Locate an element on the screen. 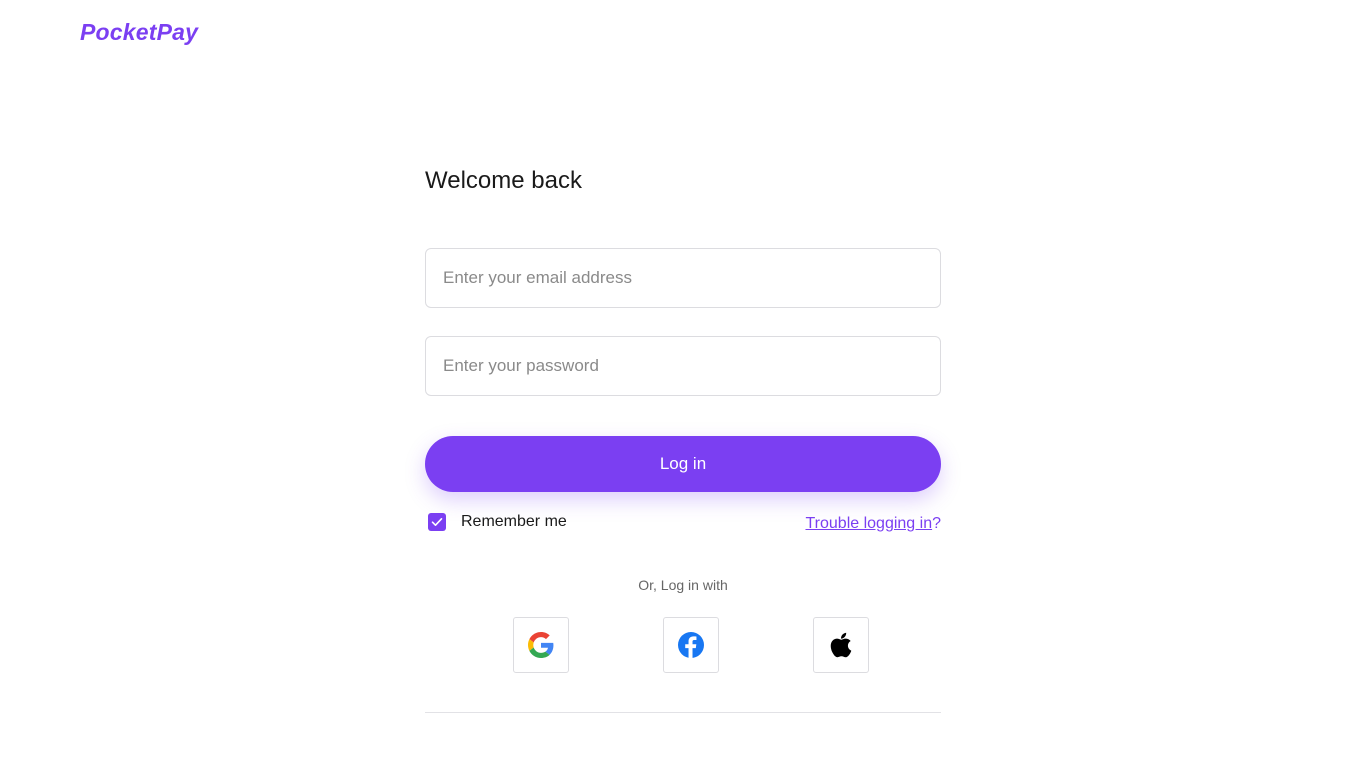 Image resolution: width=1366 pixels, height=768 pixels. trouble-link-text: Trouble logging in is located at coordinates (869, 523).